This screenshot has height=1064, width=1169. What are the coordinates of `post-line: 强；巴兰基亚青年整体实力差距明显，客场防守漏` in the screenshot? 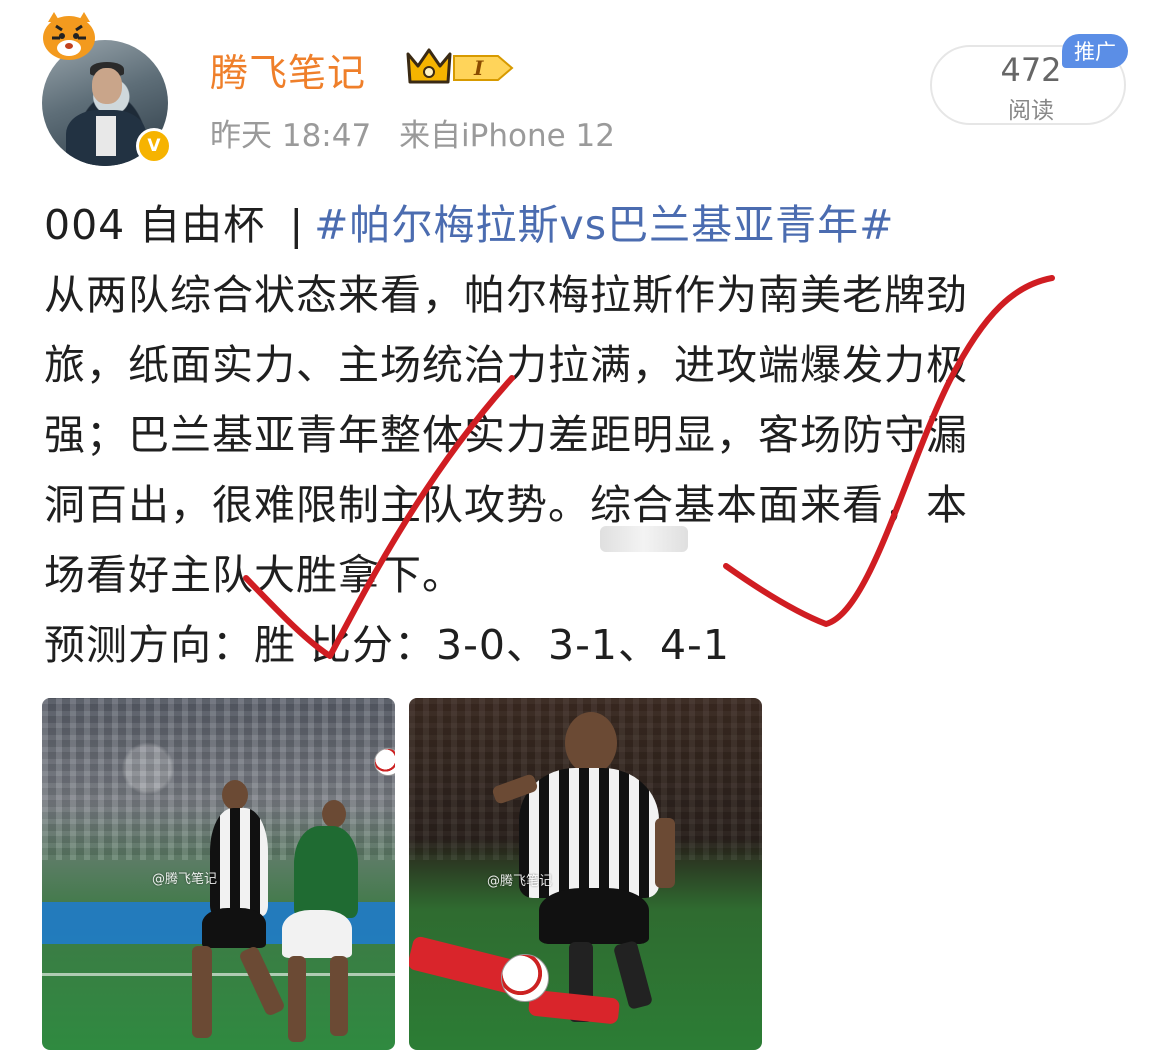 It's located at (506, 435).